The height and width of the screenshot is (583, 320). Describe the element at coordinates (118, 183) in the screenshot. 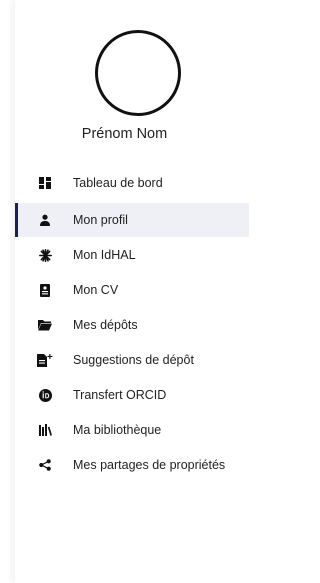

I see `sidebar-item-label: Tableau de bord` at that location.